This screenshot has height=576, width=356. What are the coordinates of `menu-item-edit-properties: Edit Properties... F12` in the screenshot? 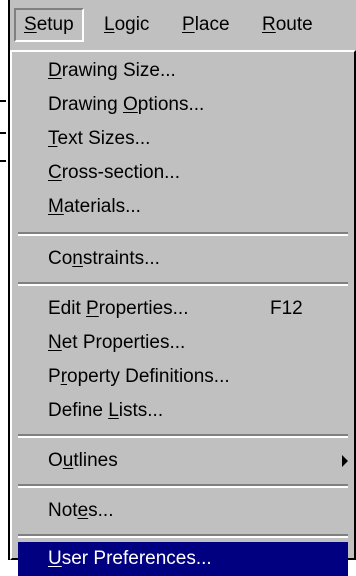 It's located at (183, 309).